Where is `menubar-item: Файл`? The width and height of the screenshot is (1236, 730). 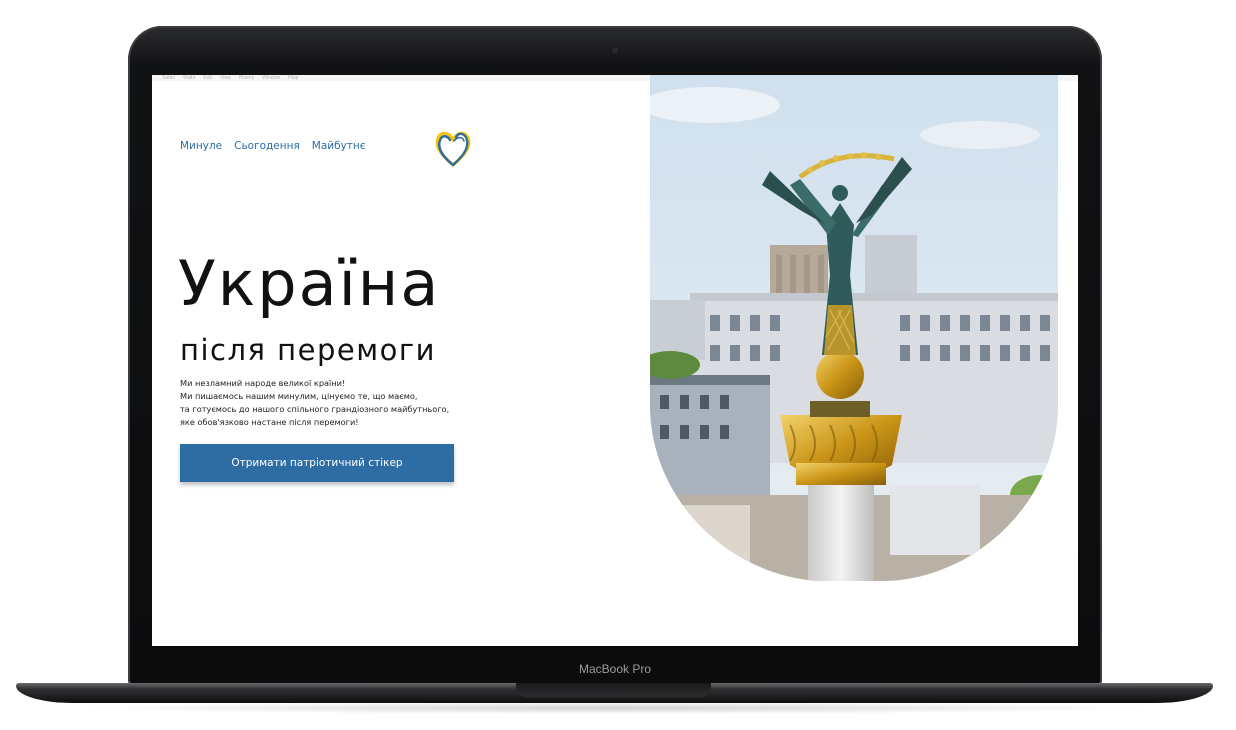 menubar-item: Файл is located at coordinates (189, 78).